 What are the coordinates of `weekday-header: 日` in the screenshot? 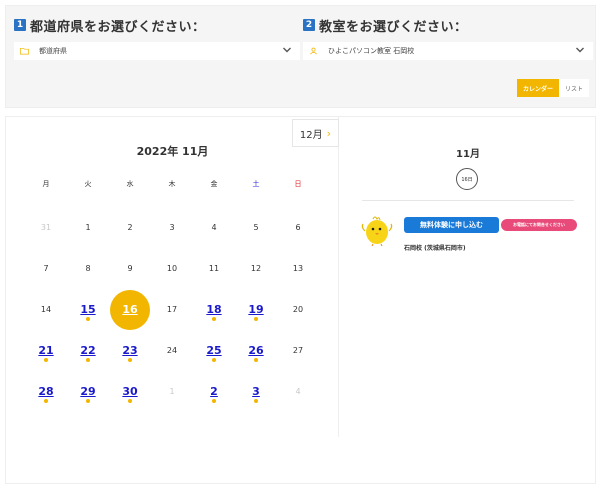 It's located at (298, 184).